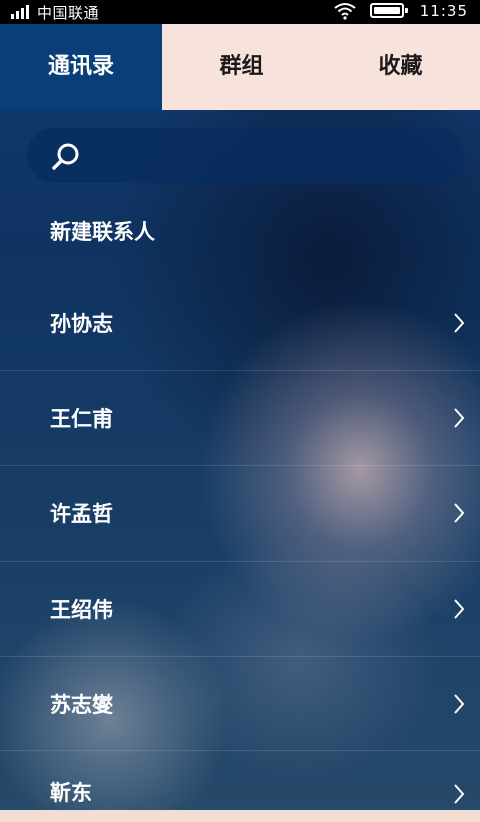 The width and height of the screenshot is (480, 822). Describe the element at coordinates (240, 777) in the screenshot. I see `contact-row: 靳东` at that location.